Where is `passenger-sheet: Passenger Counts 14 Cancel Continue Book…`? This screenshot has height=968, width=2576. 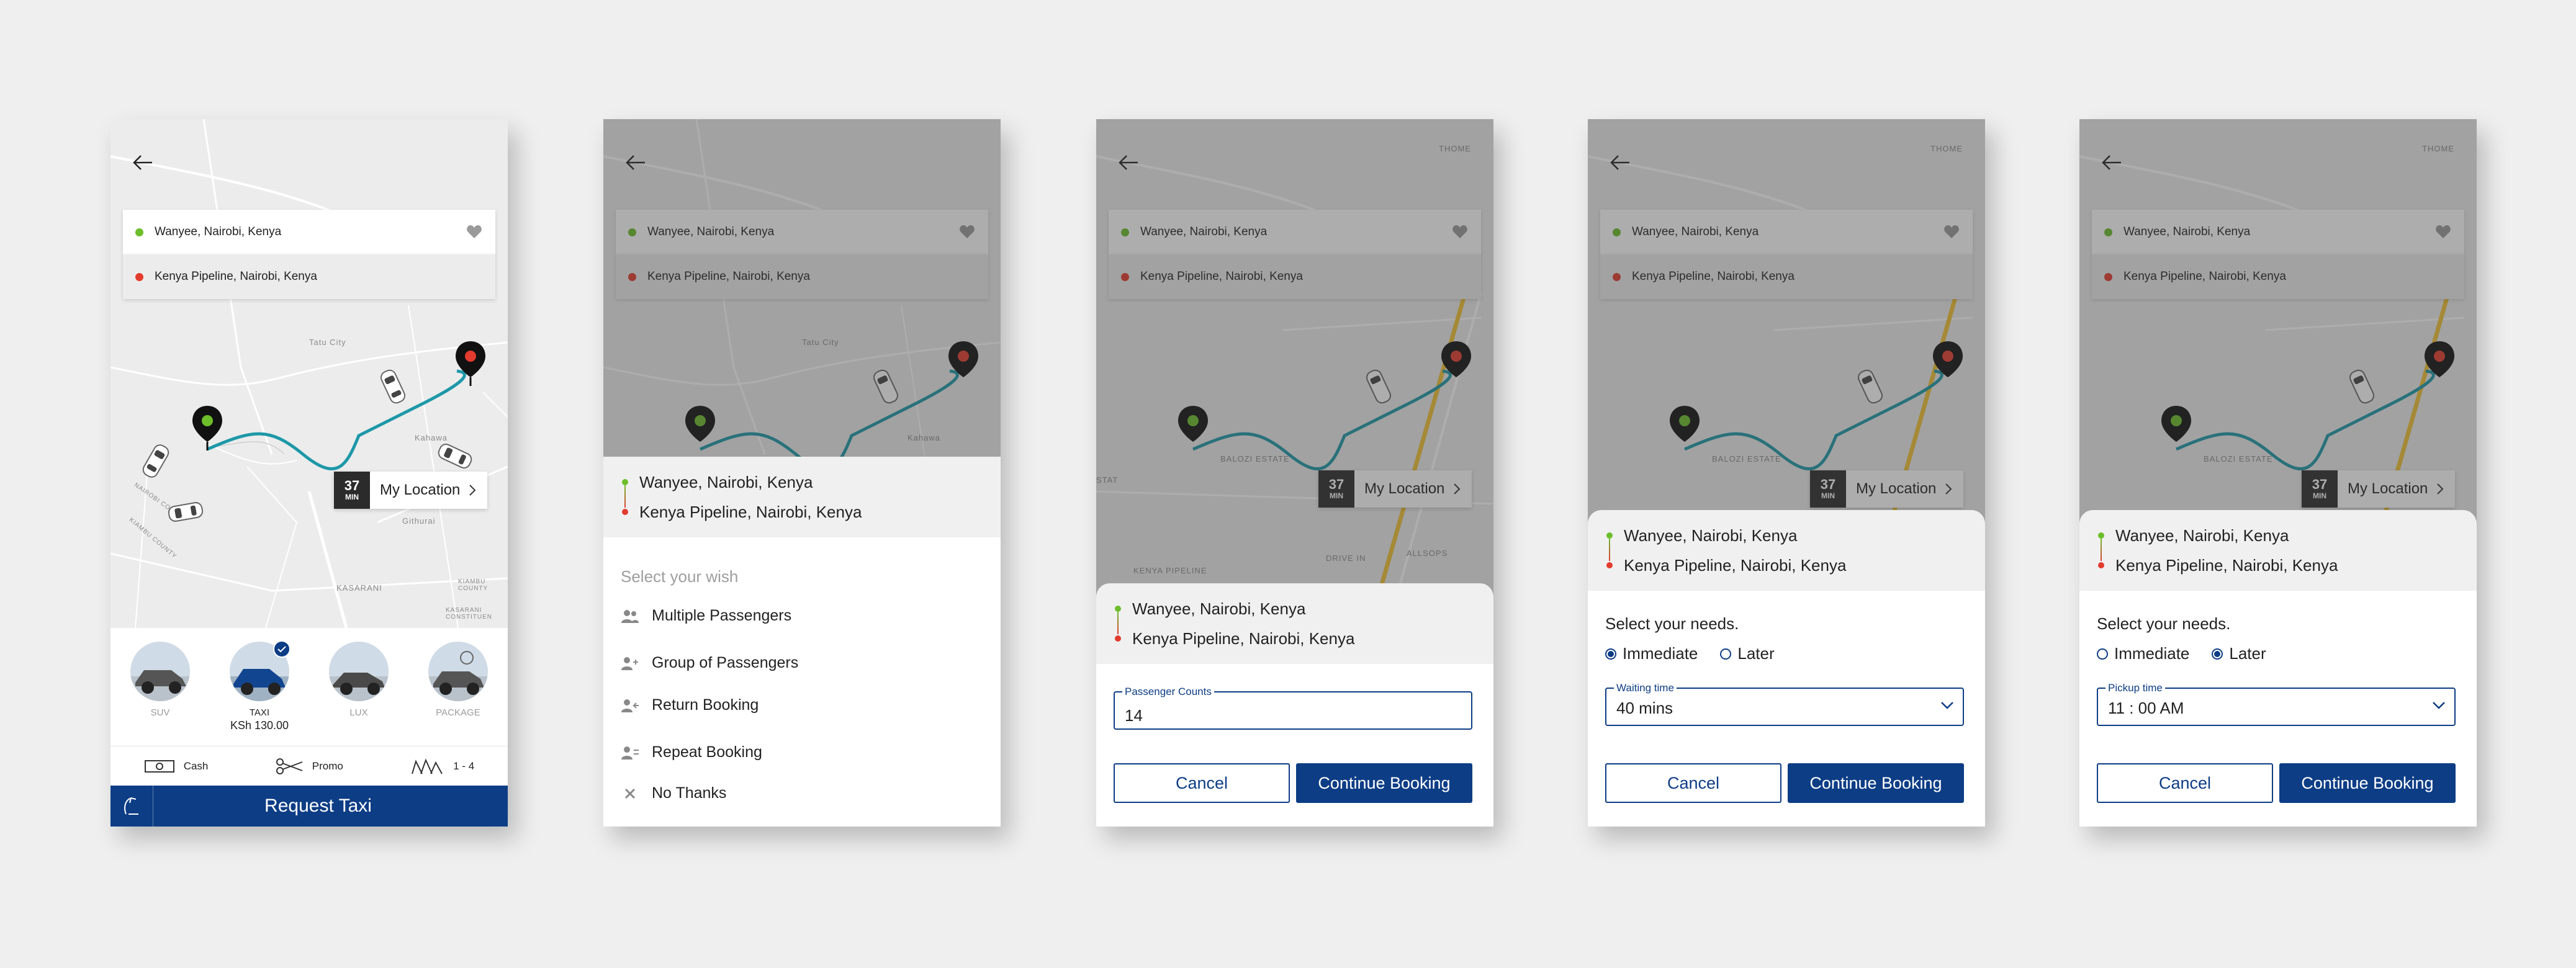 passenger-sheet: Passenger Counts 14 Cancel Continue Book… is located at coordinates (1294, 745).